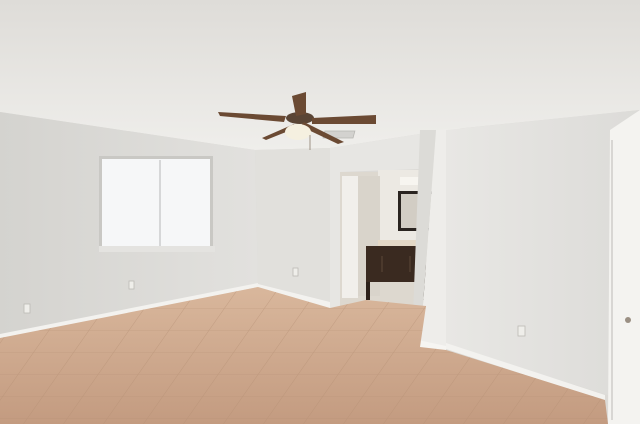 Image resolution: width=640 pixels, height=424 pixels. What do you see at coordinates (157, 204) in the screenshot?
I see `window` at bounding box center [157, 204].